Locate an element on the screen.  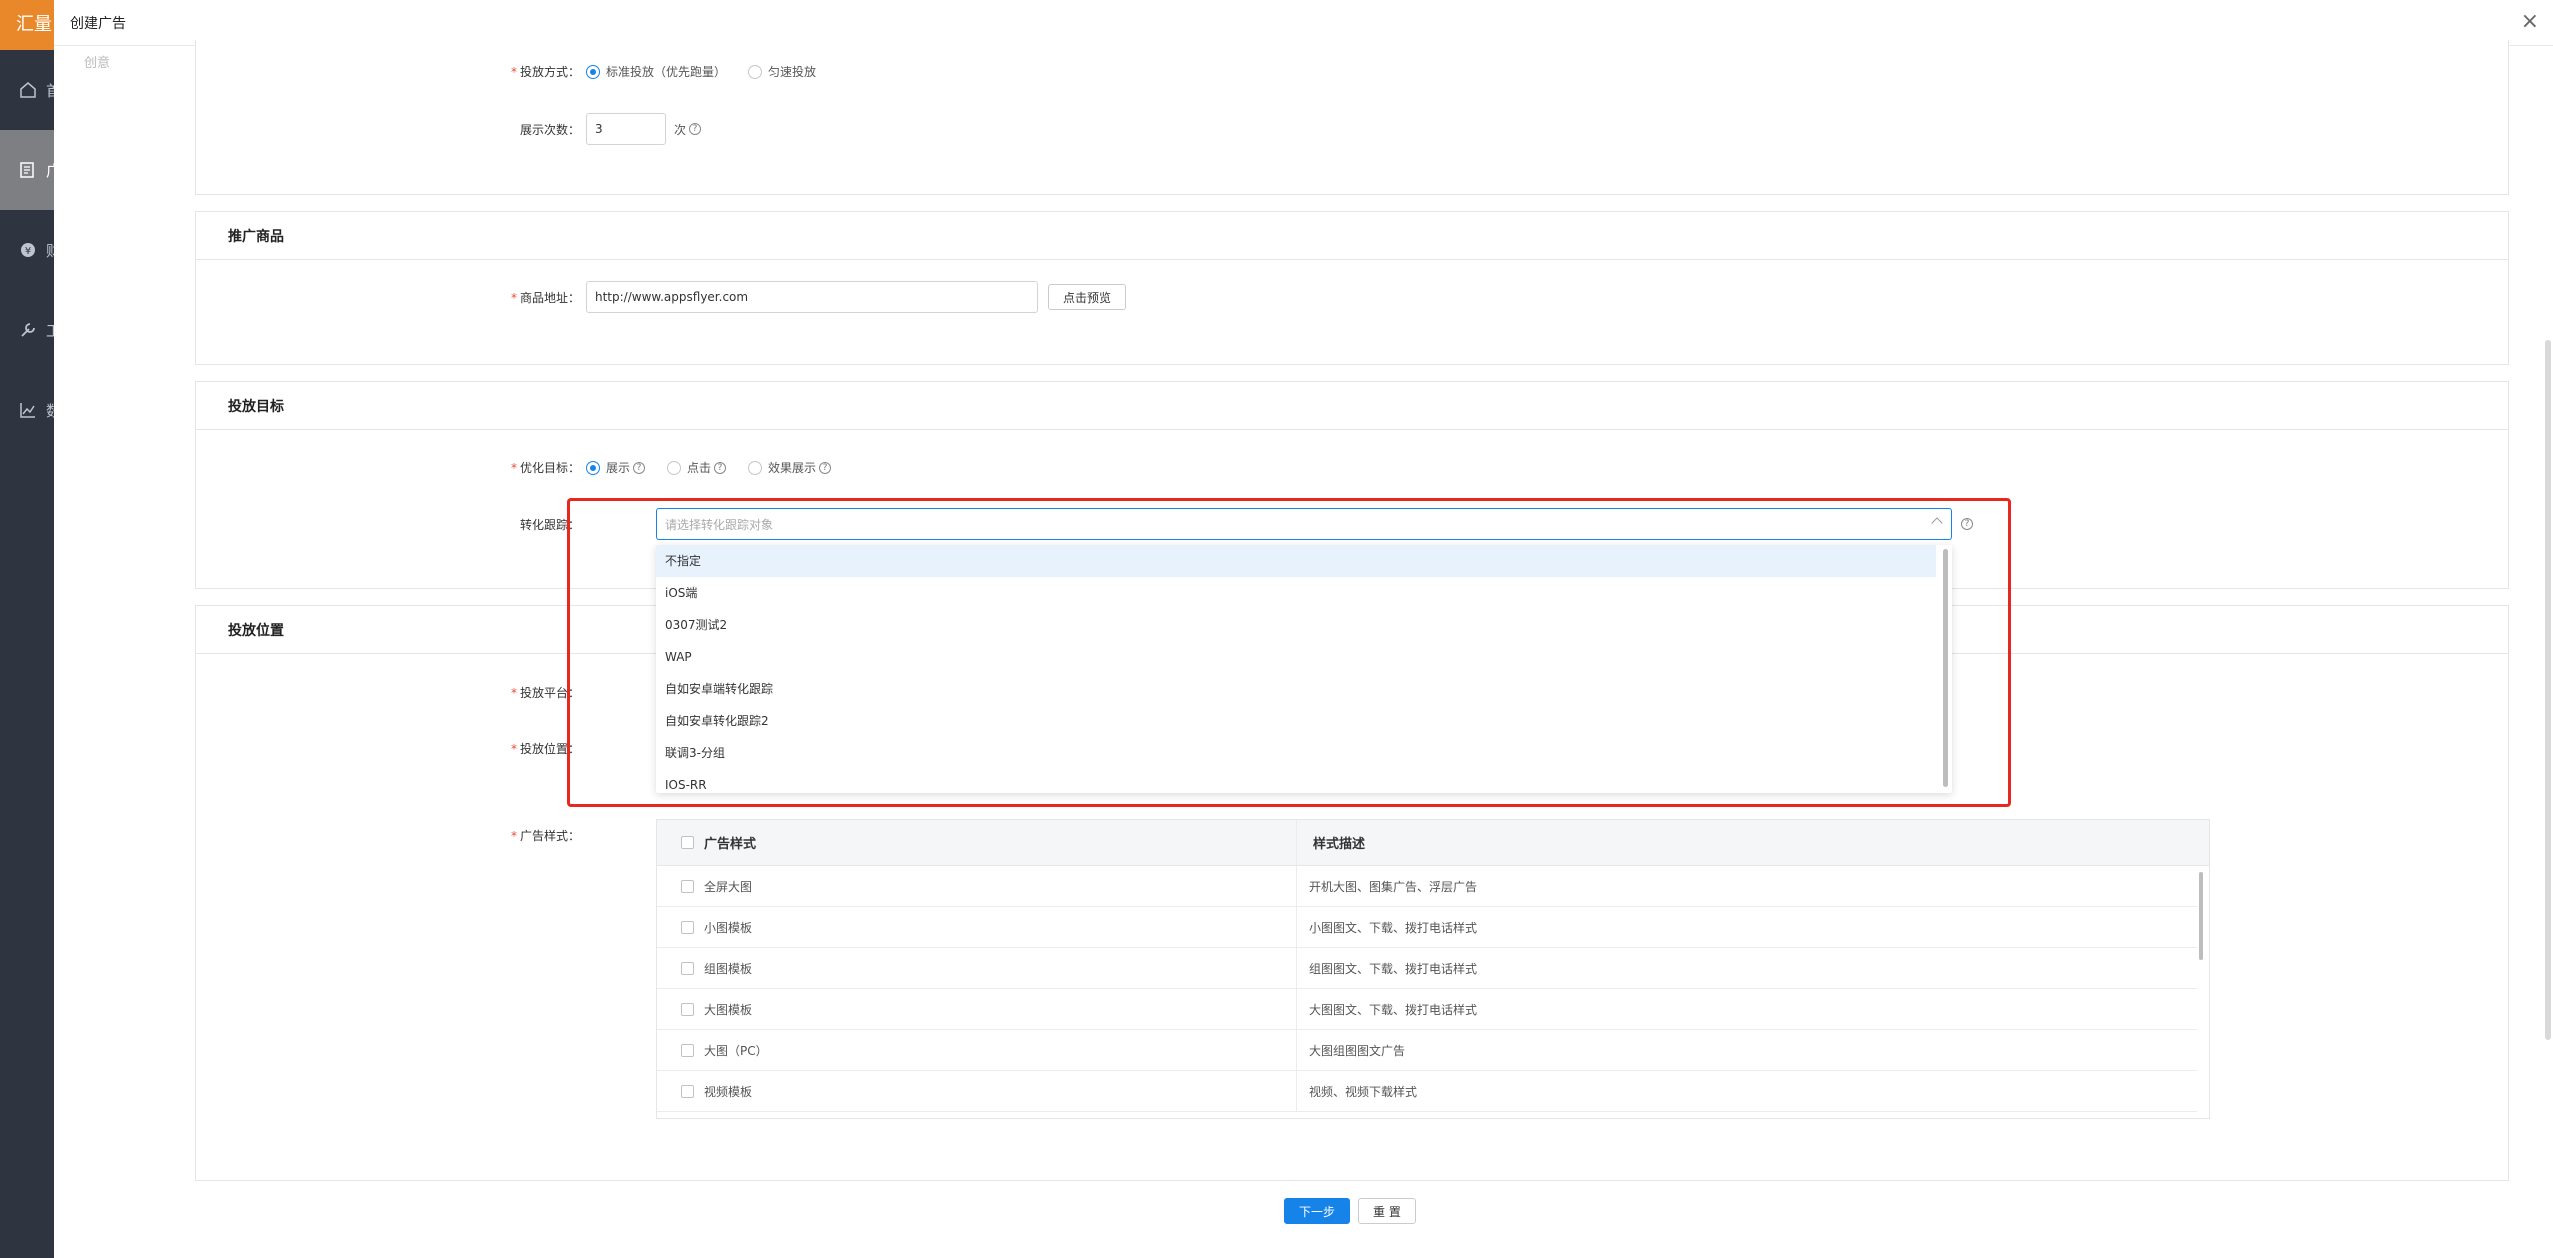
product-url-label: 商品地址： is located at coordinates (549, 297).